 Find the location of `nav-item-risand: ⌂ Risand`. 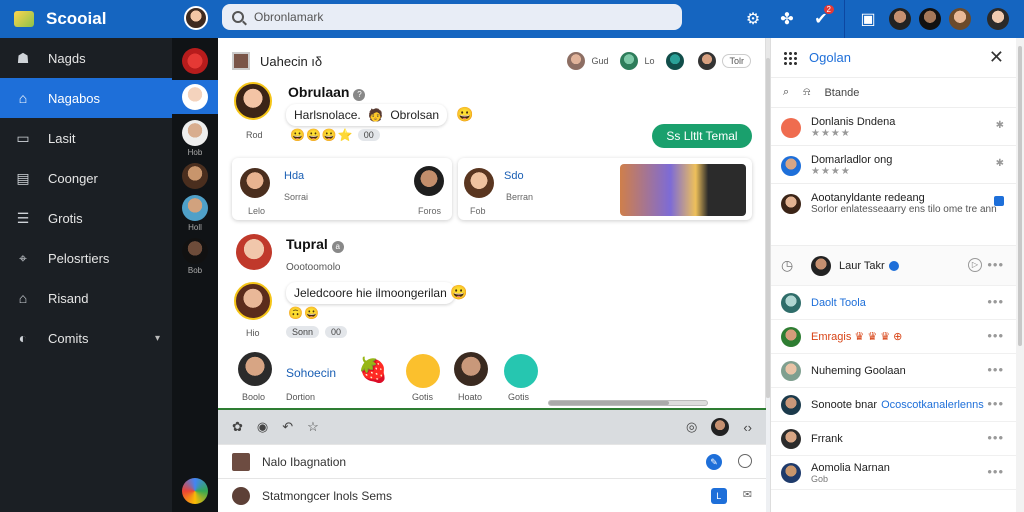

nav-item-risand: ⌂ Risand is located at coordinates (86, 298).